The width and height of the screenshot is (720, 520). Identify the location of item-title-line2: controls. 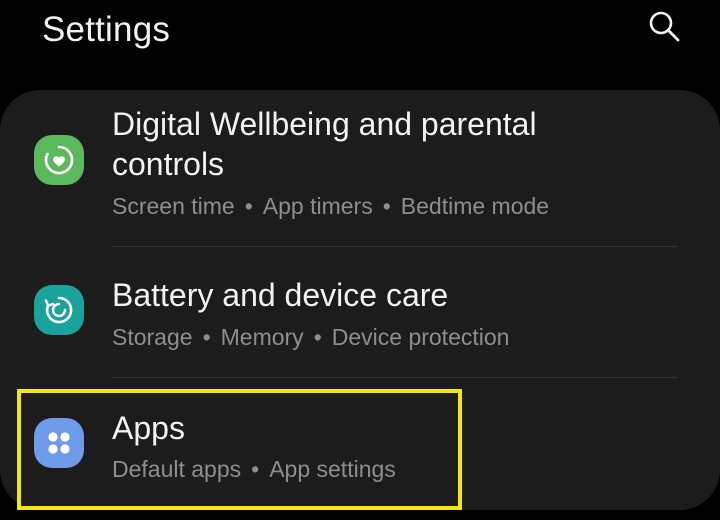
(168, 164).